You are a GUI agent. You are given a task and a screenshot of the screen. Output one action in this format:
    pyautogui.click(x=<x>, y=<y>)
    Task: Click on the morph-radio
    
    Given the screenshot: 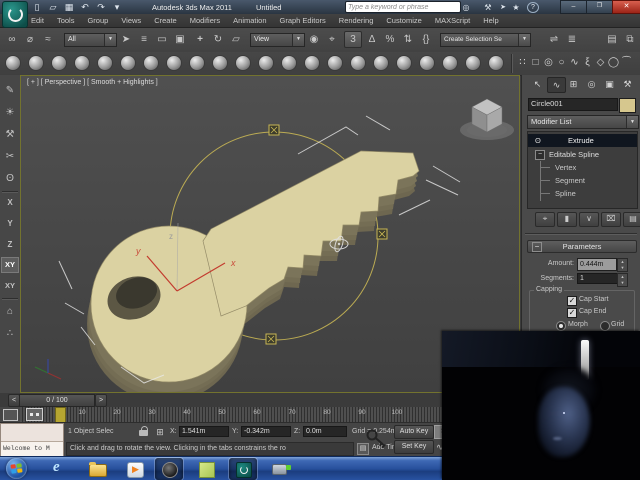 What is the action you would take?
    pyautogui.click(x=561, y=326)
    